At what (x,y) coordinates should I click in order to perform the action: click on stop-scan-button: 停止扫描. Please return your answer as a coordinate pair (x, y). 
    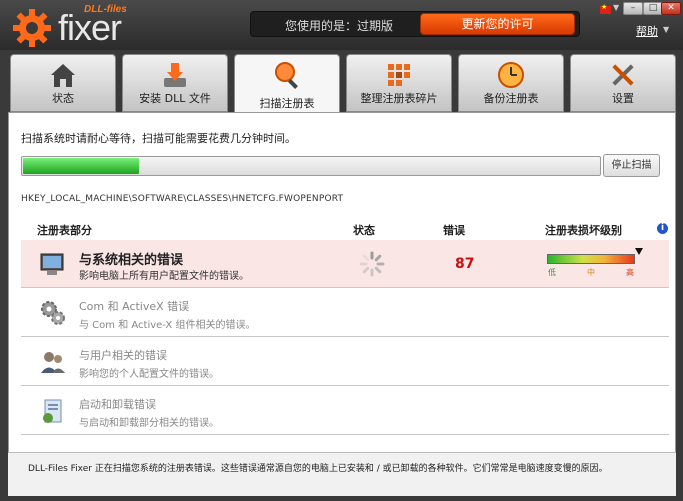
    Looking at the image, I should click on (631, 165).